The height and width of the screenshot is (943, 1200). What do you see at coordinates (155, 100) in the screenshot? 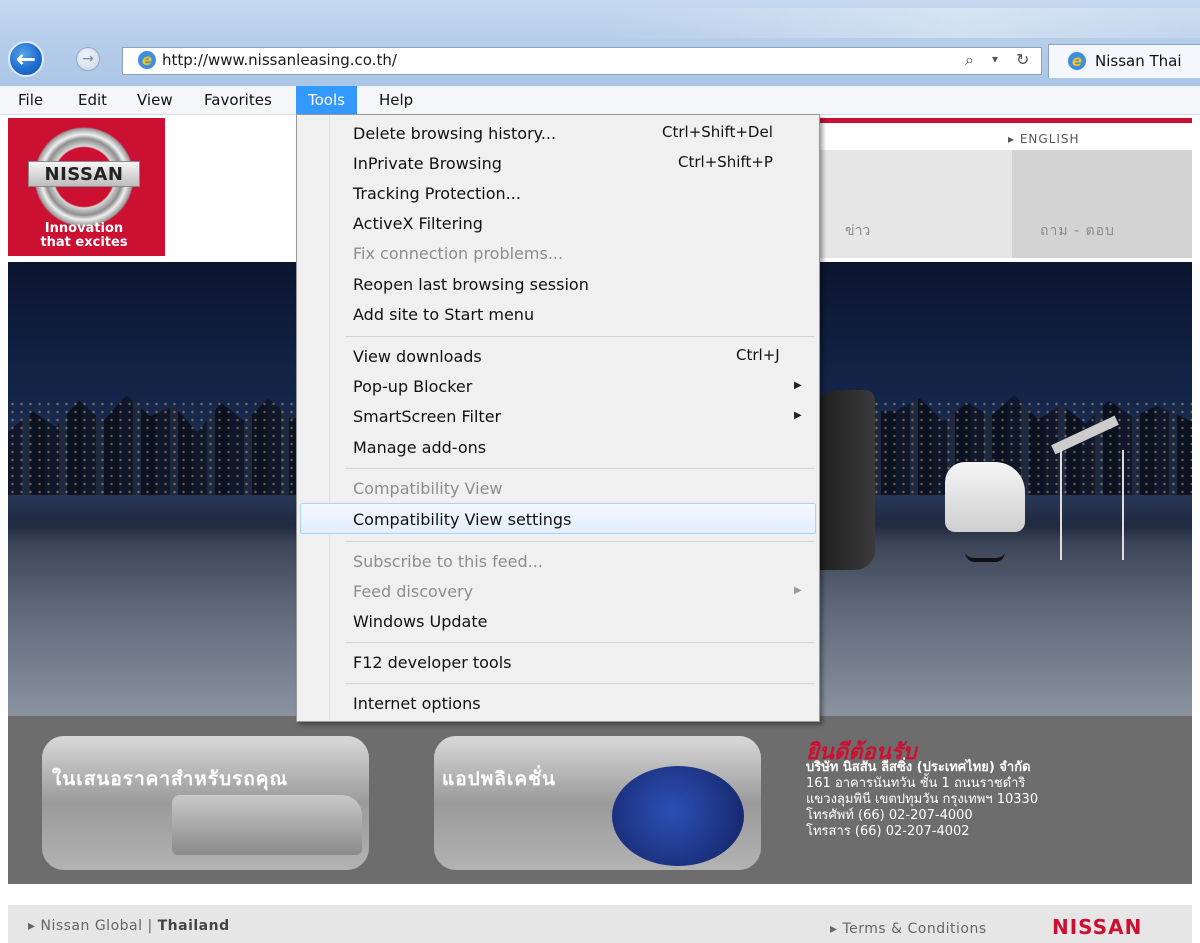
I see `menu-view: View` at bounding box center [155, 100].